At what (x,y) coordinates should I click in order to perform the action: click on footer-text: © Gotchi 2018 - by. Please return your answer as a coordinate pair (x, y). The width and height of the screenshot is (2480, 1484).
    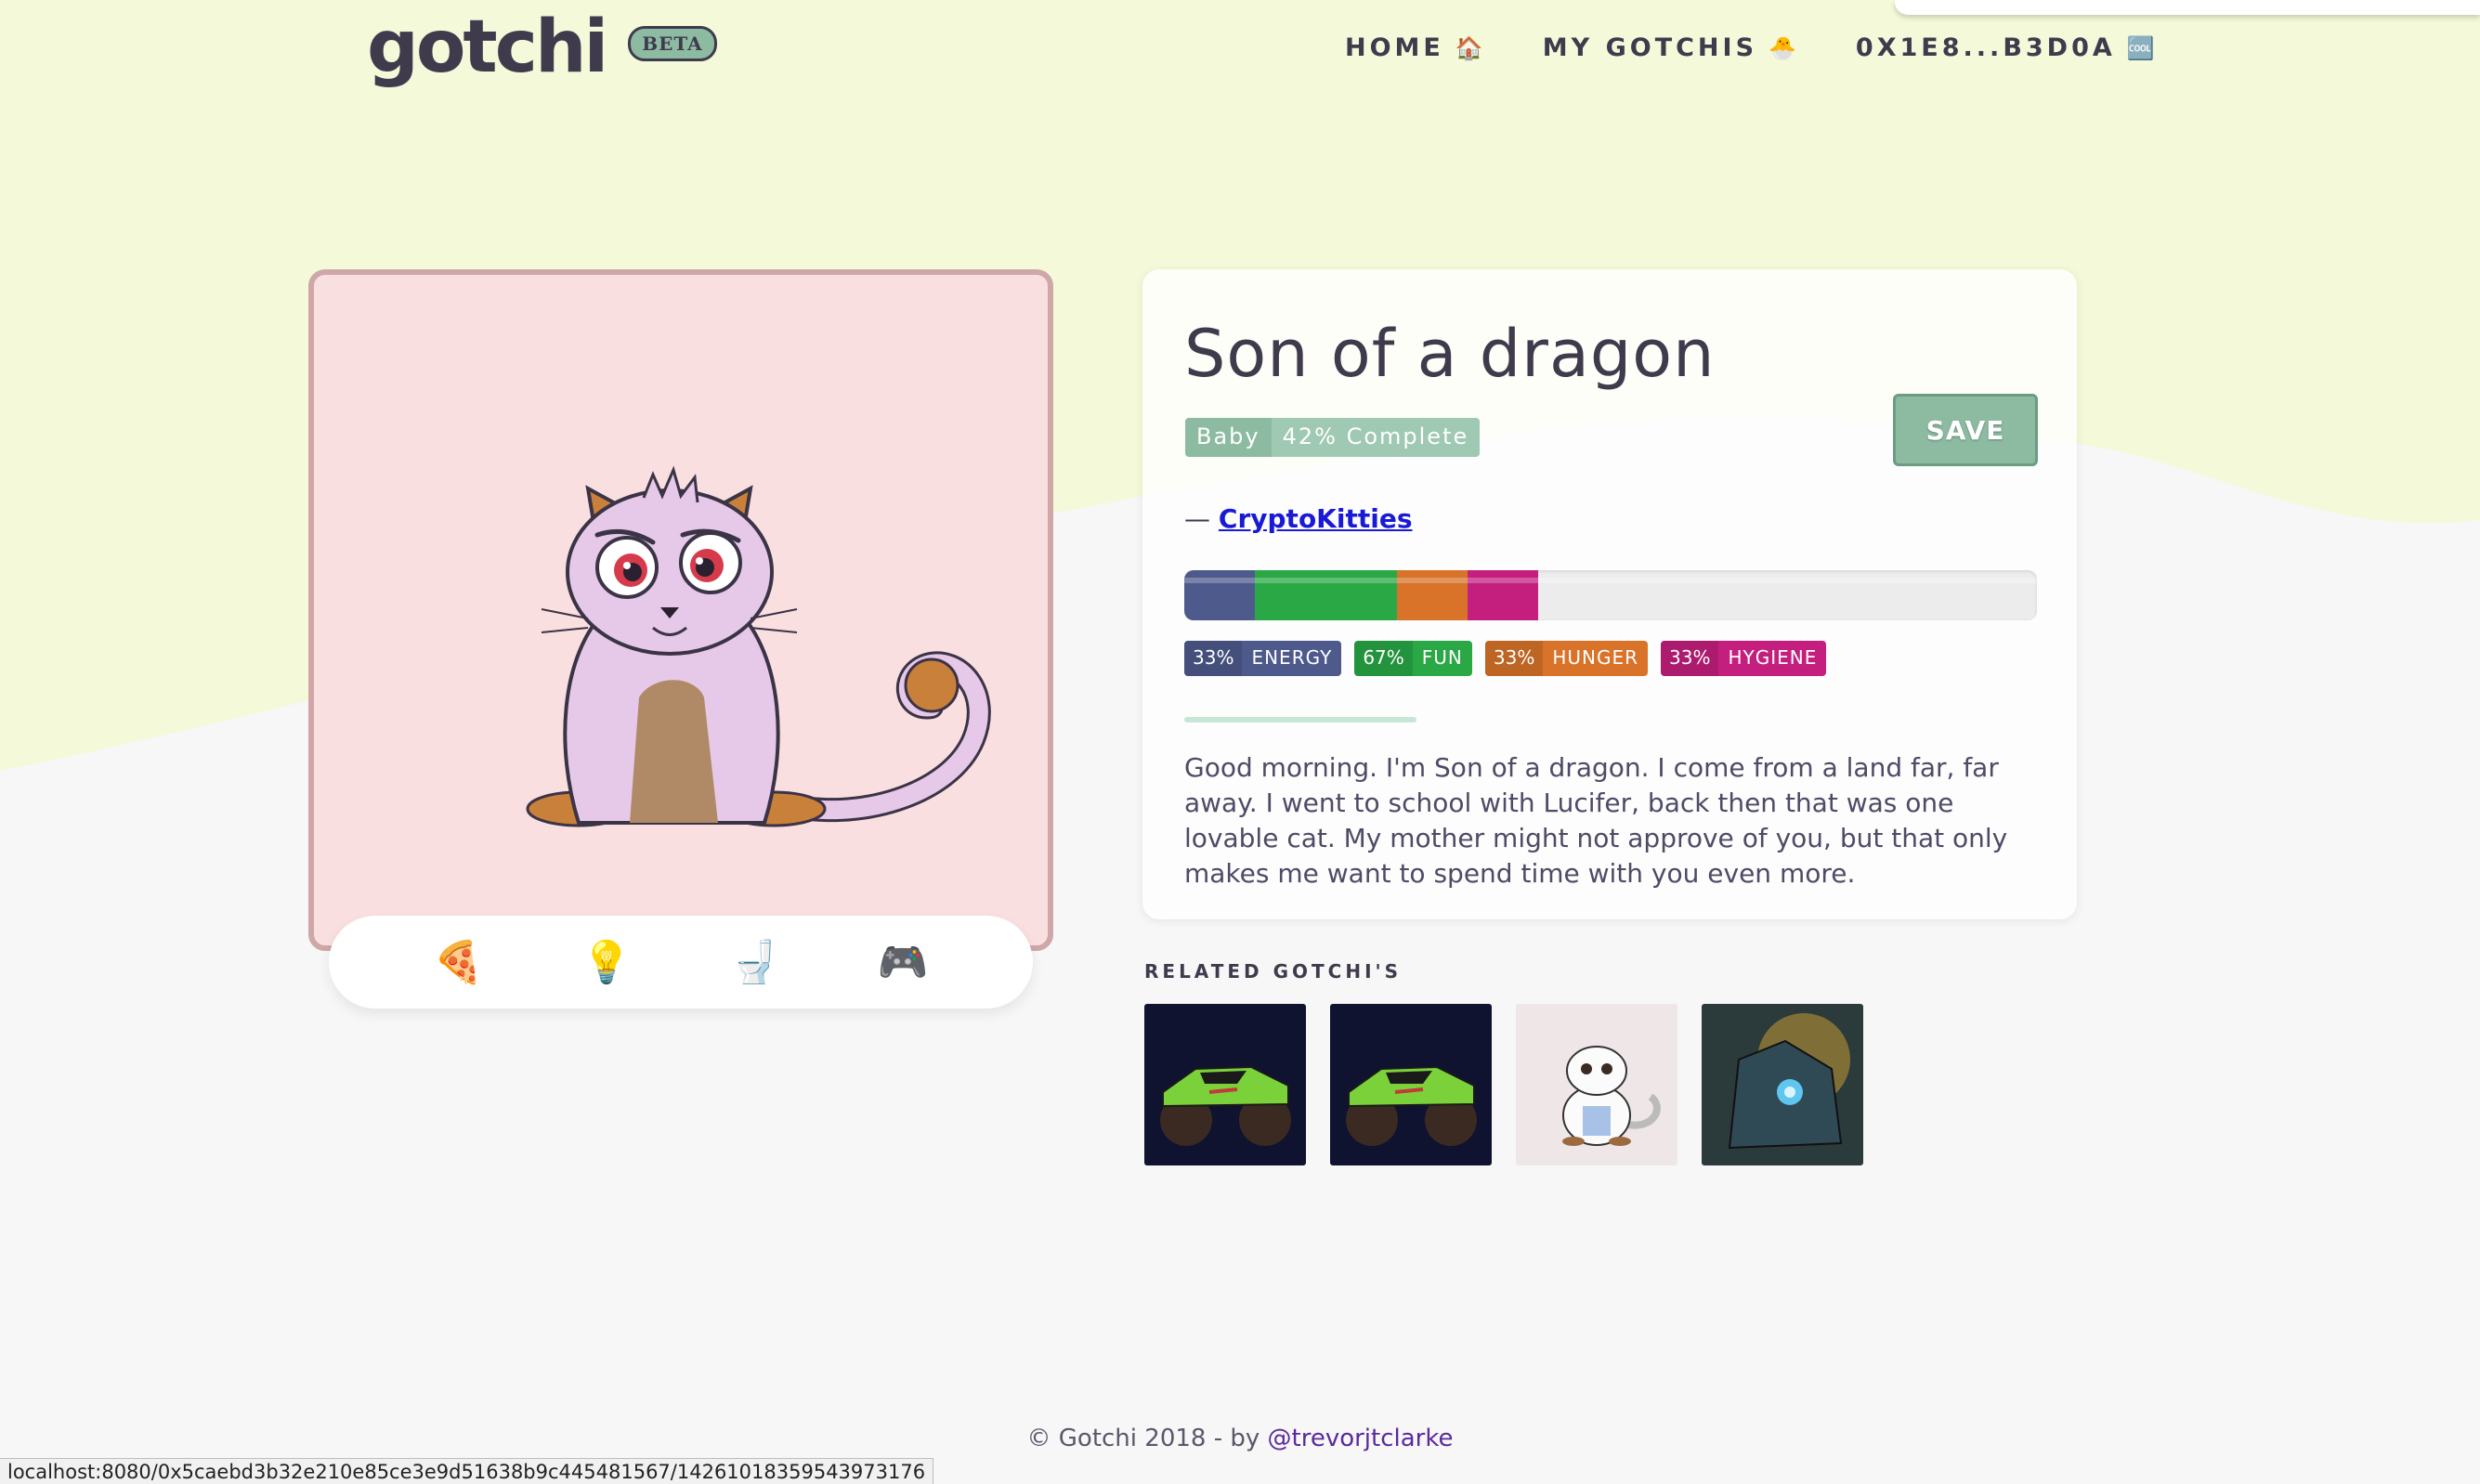
    Looking at the image, I should click on (1143, 1438).